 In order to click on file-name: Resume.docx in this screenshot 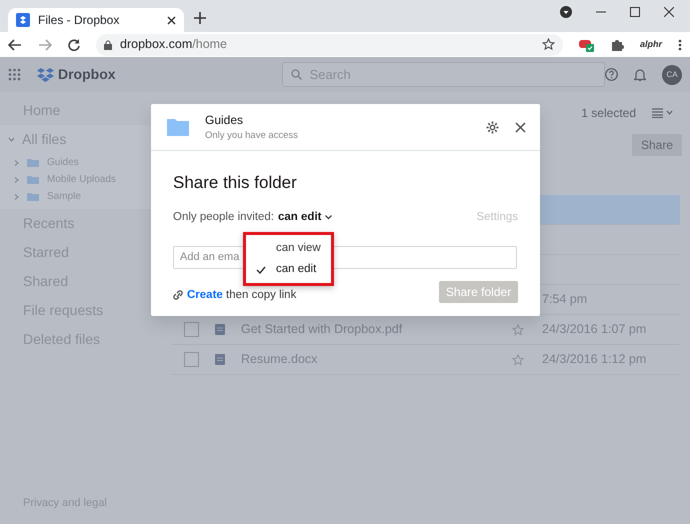, I will do `click(279, 359)`.